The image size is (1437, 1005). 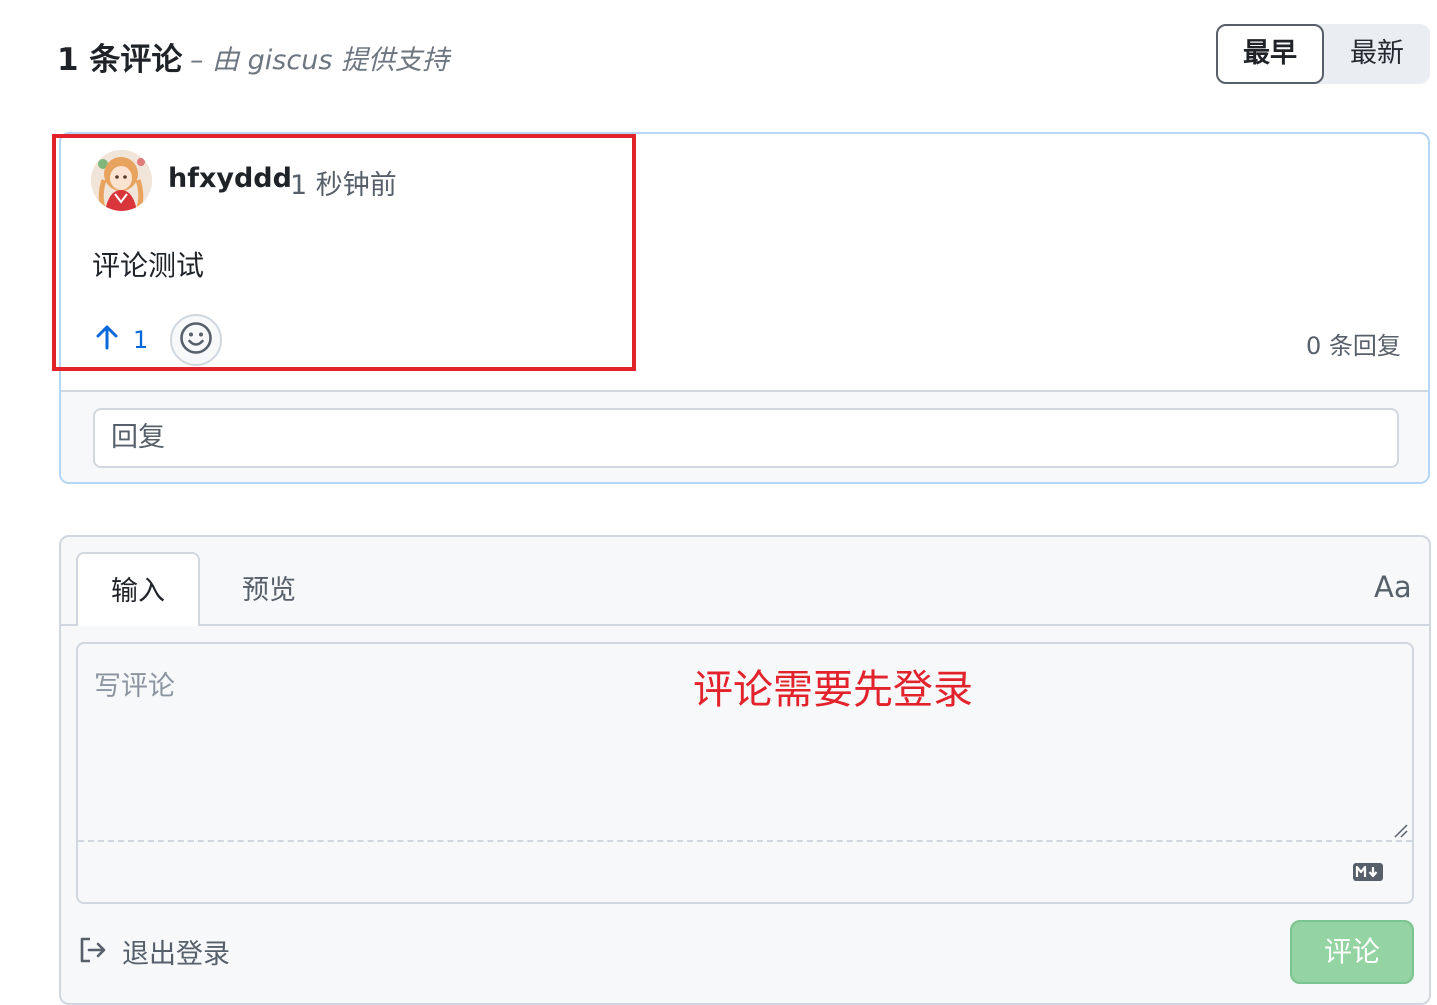 What do you see at coordinates (1400, 830) in the screenshot?
I see `resize-handle-icon` at bounding box center [1400, 830].